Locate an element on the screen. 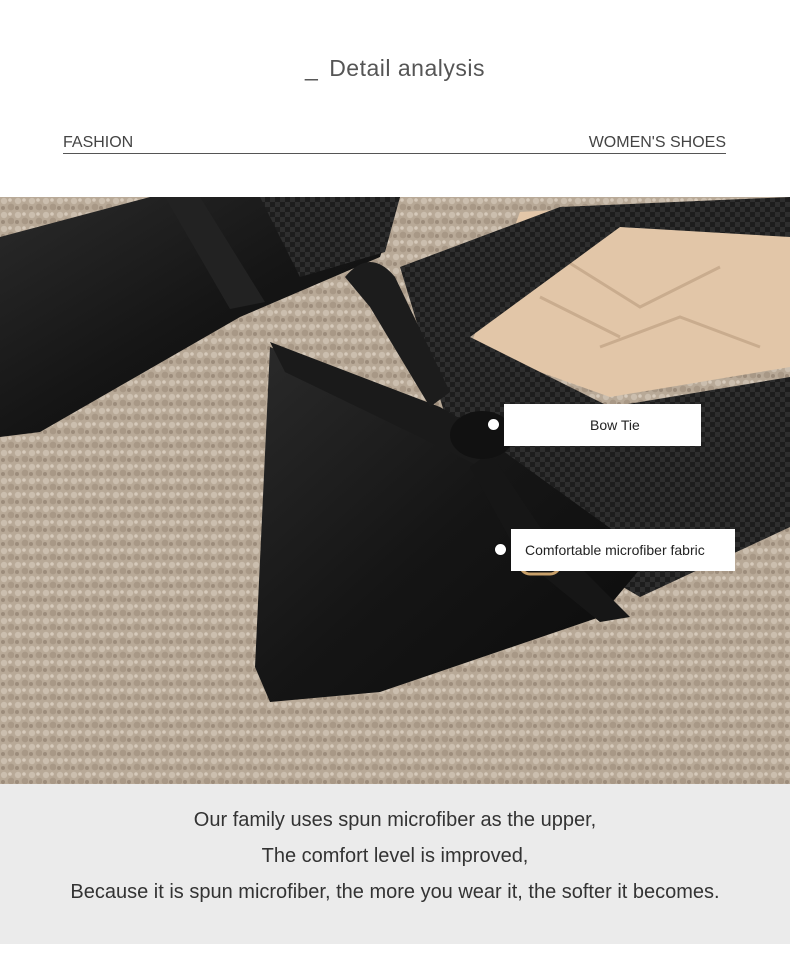  page-title: _ Detail analysis is located at coordinates (395, 68).